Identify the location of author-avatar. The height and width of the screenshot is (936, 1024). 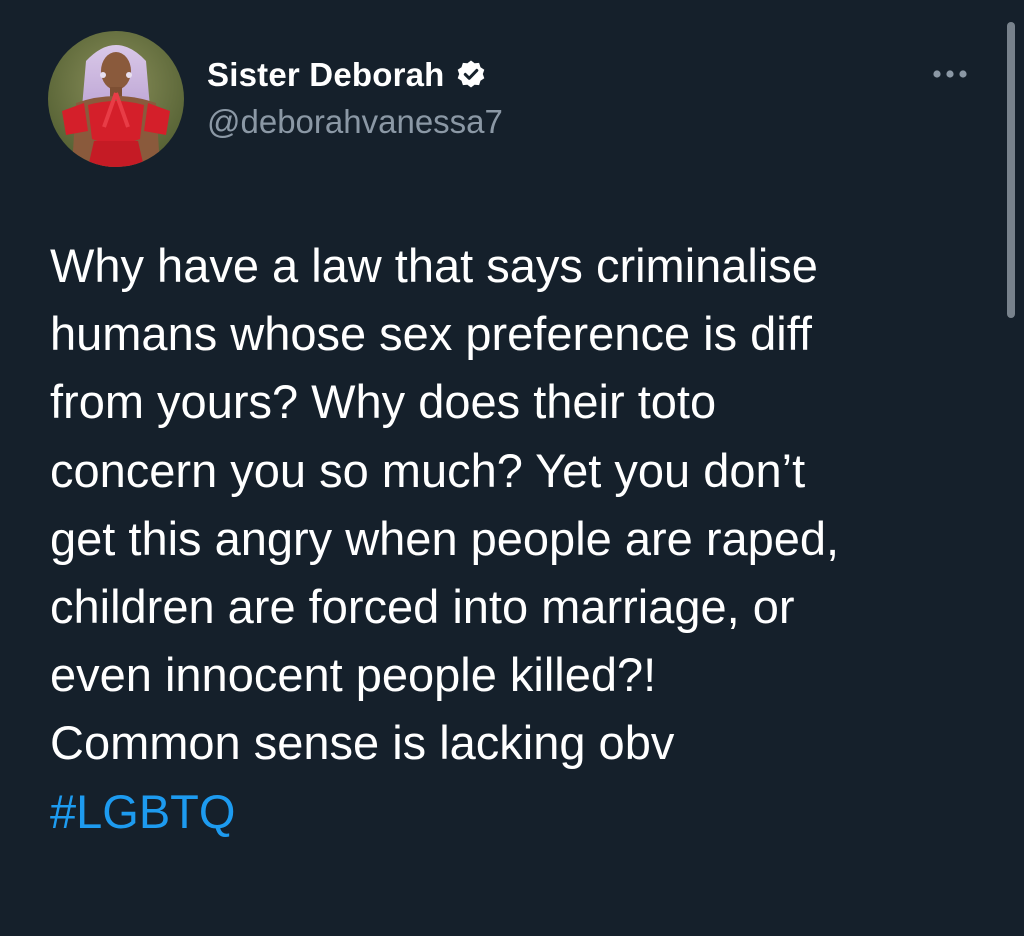
(116, 99).